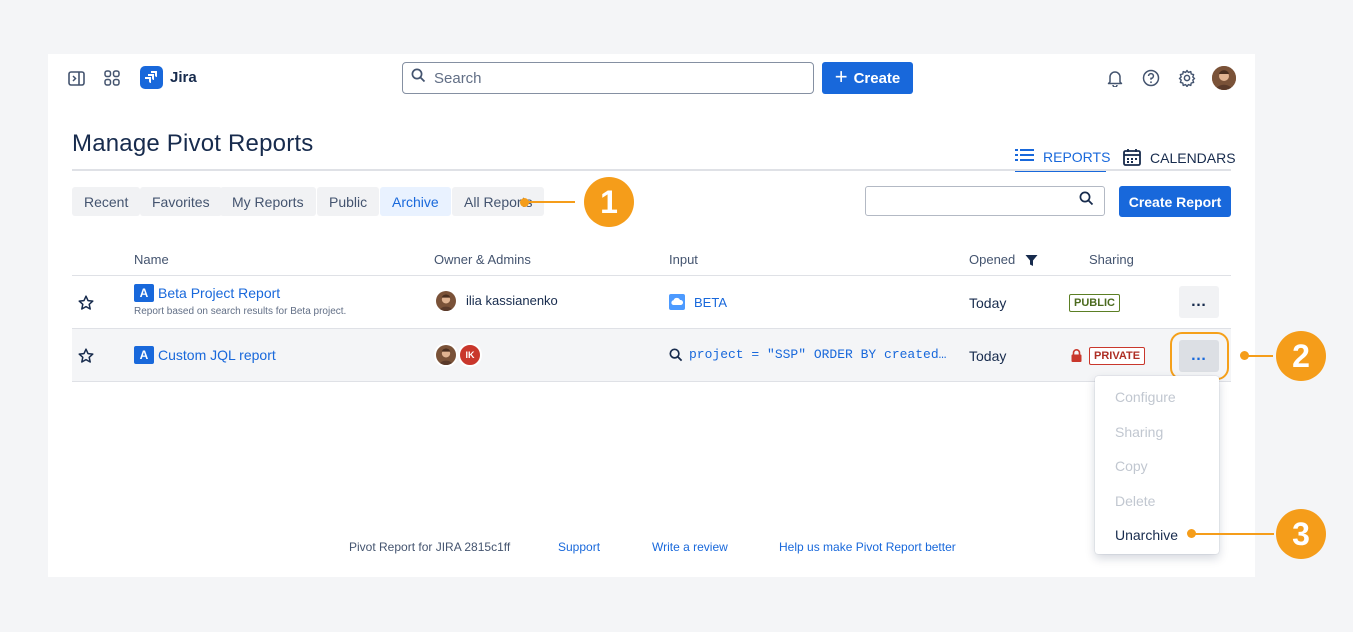  What do you see at coordinates (1076, 358) in the screenshot?
I see `lock-icon` at bounding box center [1076, 358].